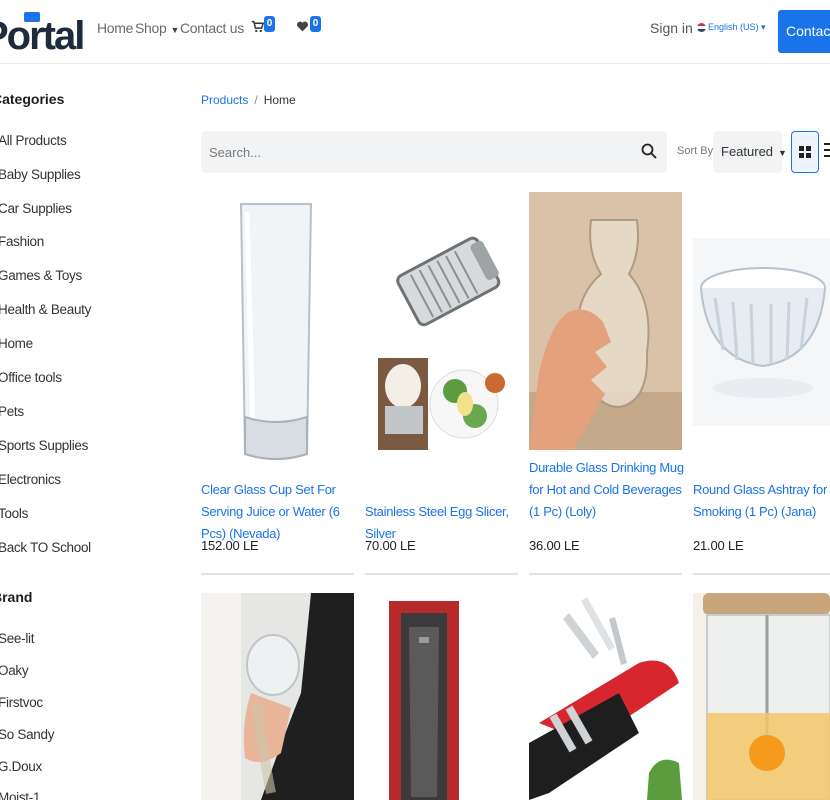 This screenshot has height=800, width=830. I want to click on sort-select: Featured ▼, so click(750, 152).